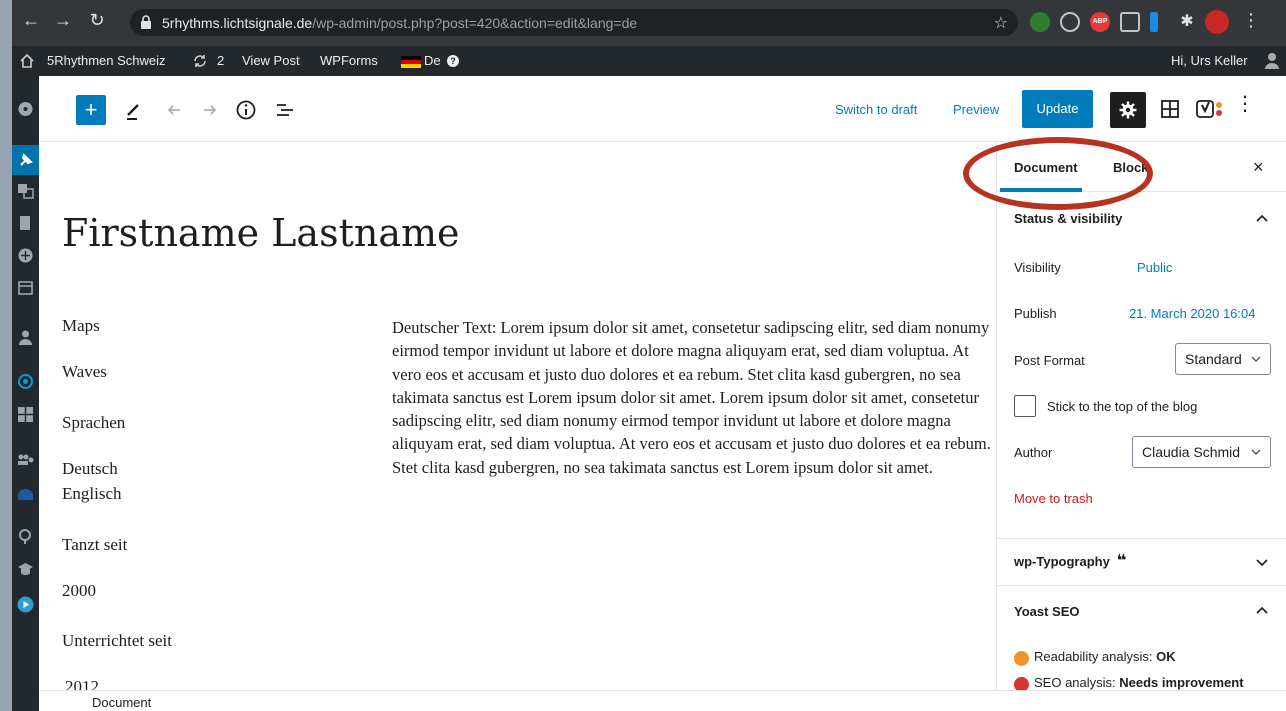  Describe the element at coordinates (210, 110) in the screenshot. I see `redo-icon` at that location.